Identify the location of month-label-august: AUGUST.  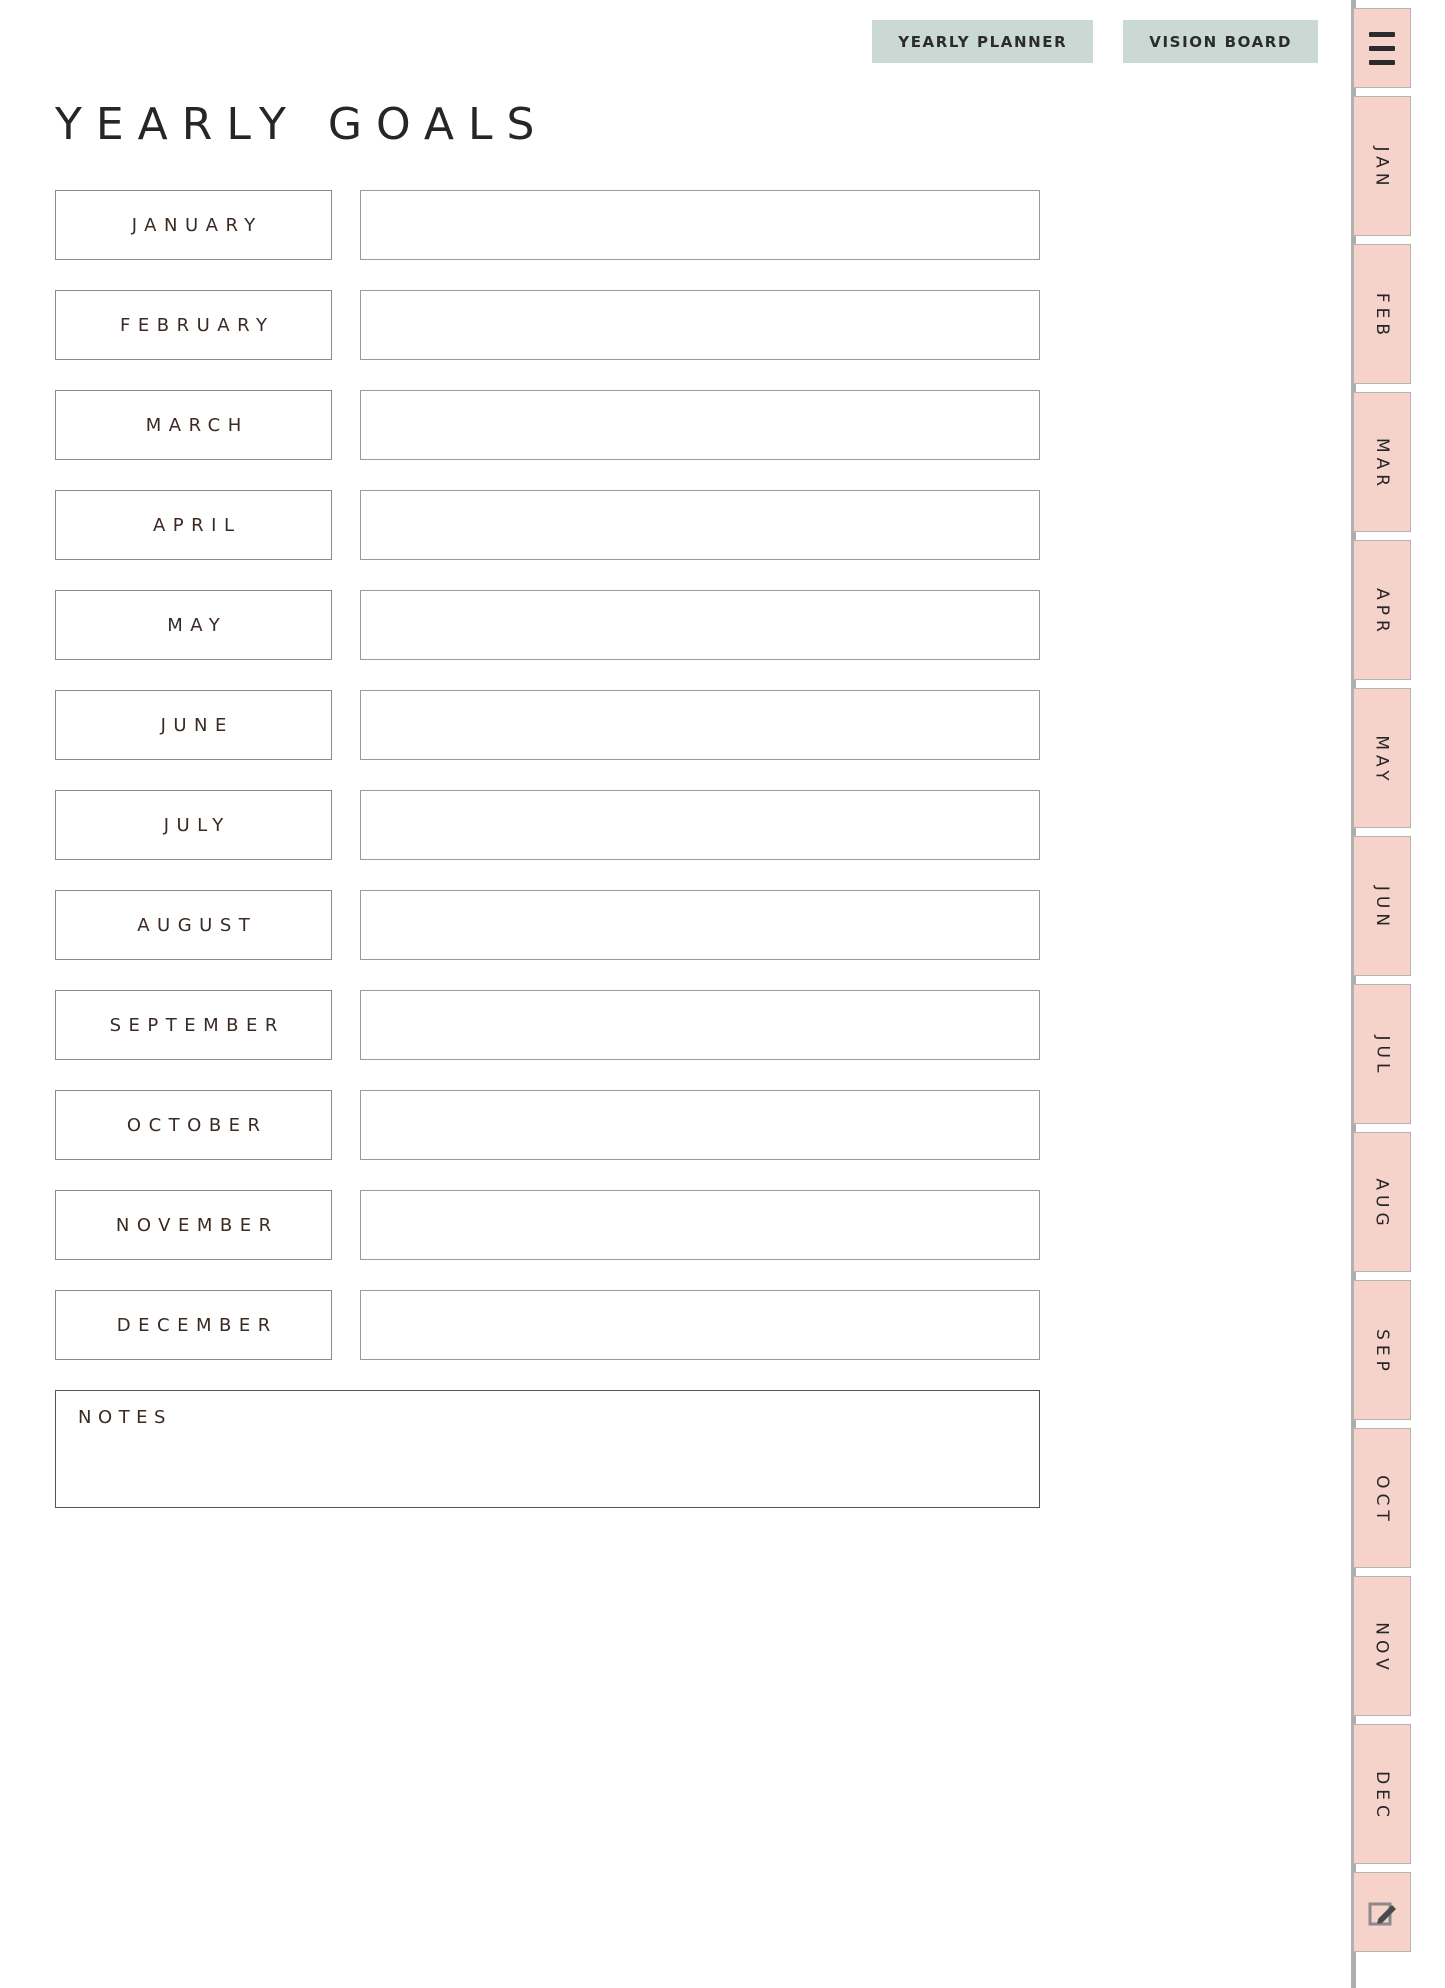
(193, 925).